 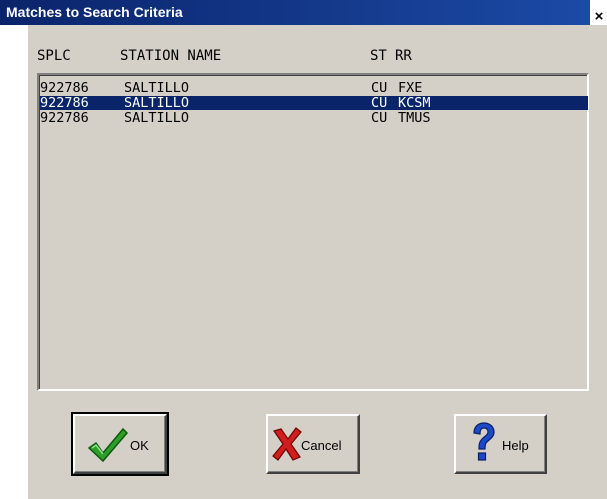 I want to click on list-item: 922786 SALTILLO CU FXE, so click(x=314, y=88).